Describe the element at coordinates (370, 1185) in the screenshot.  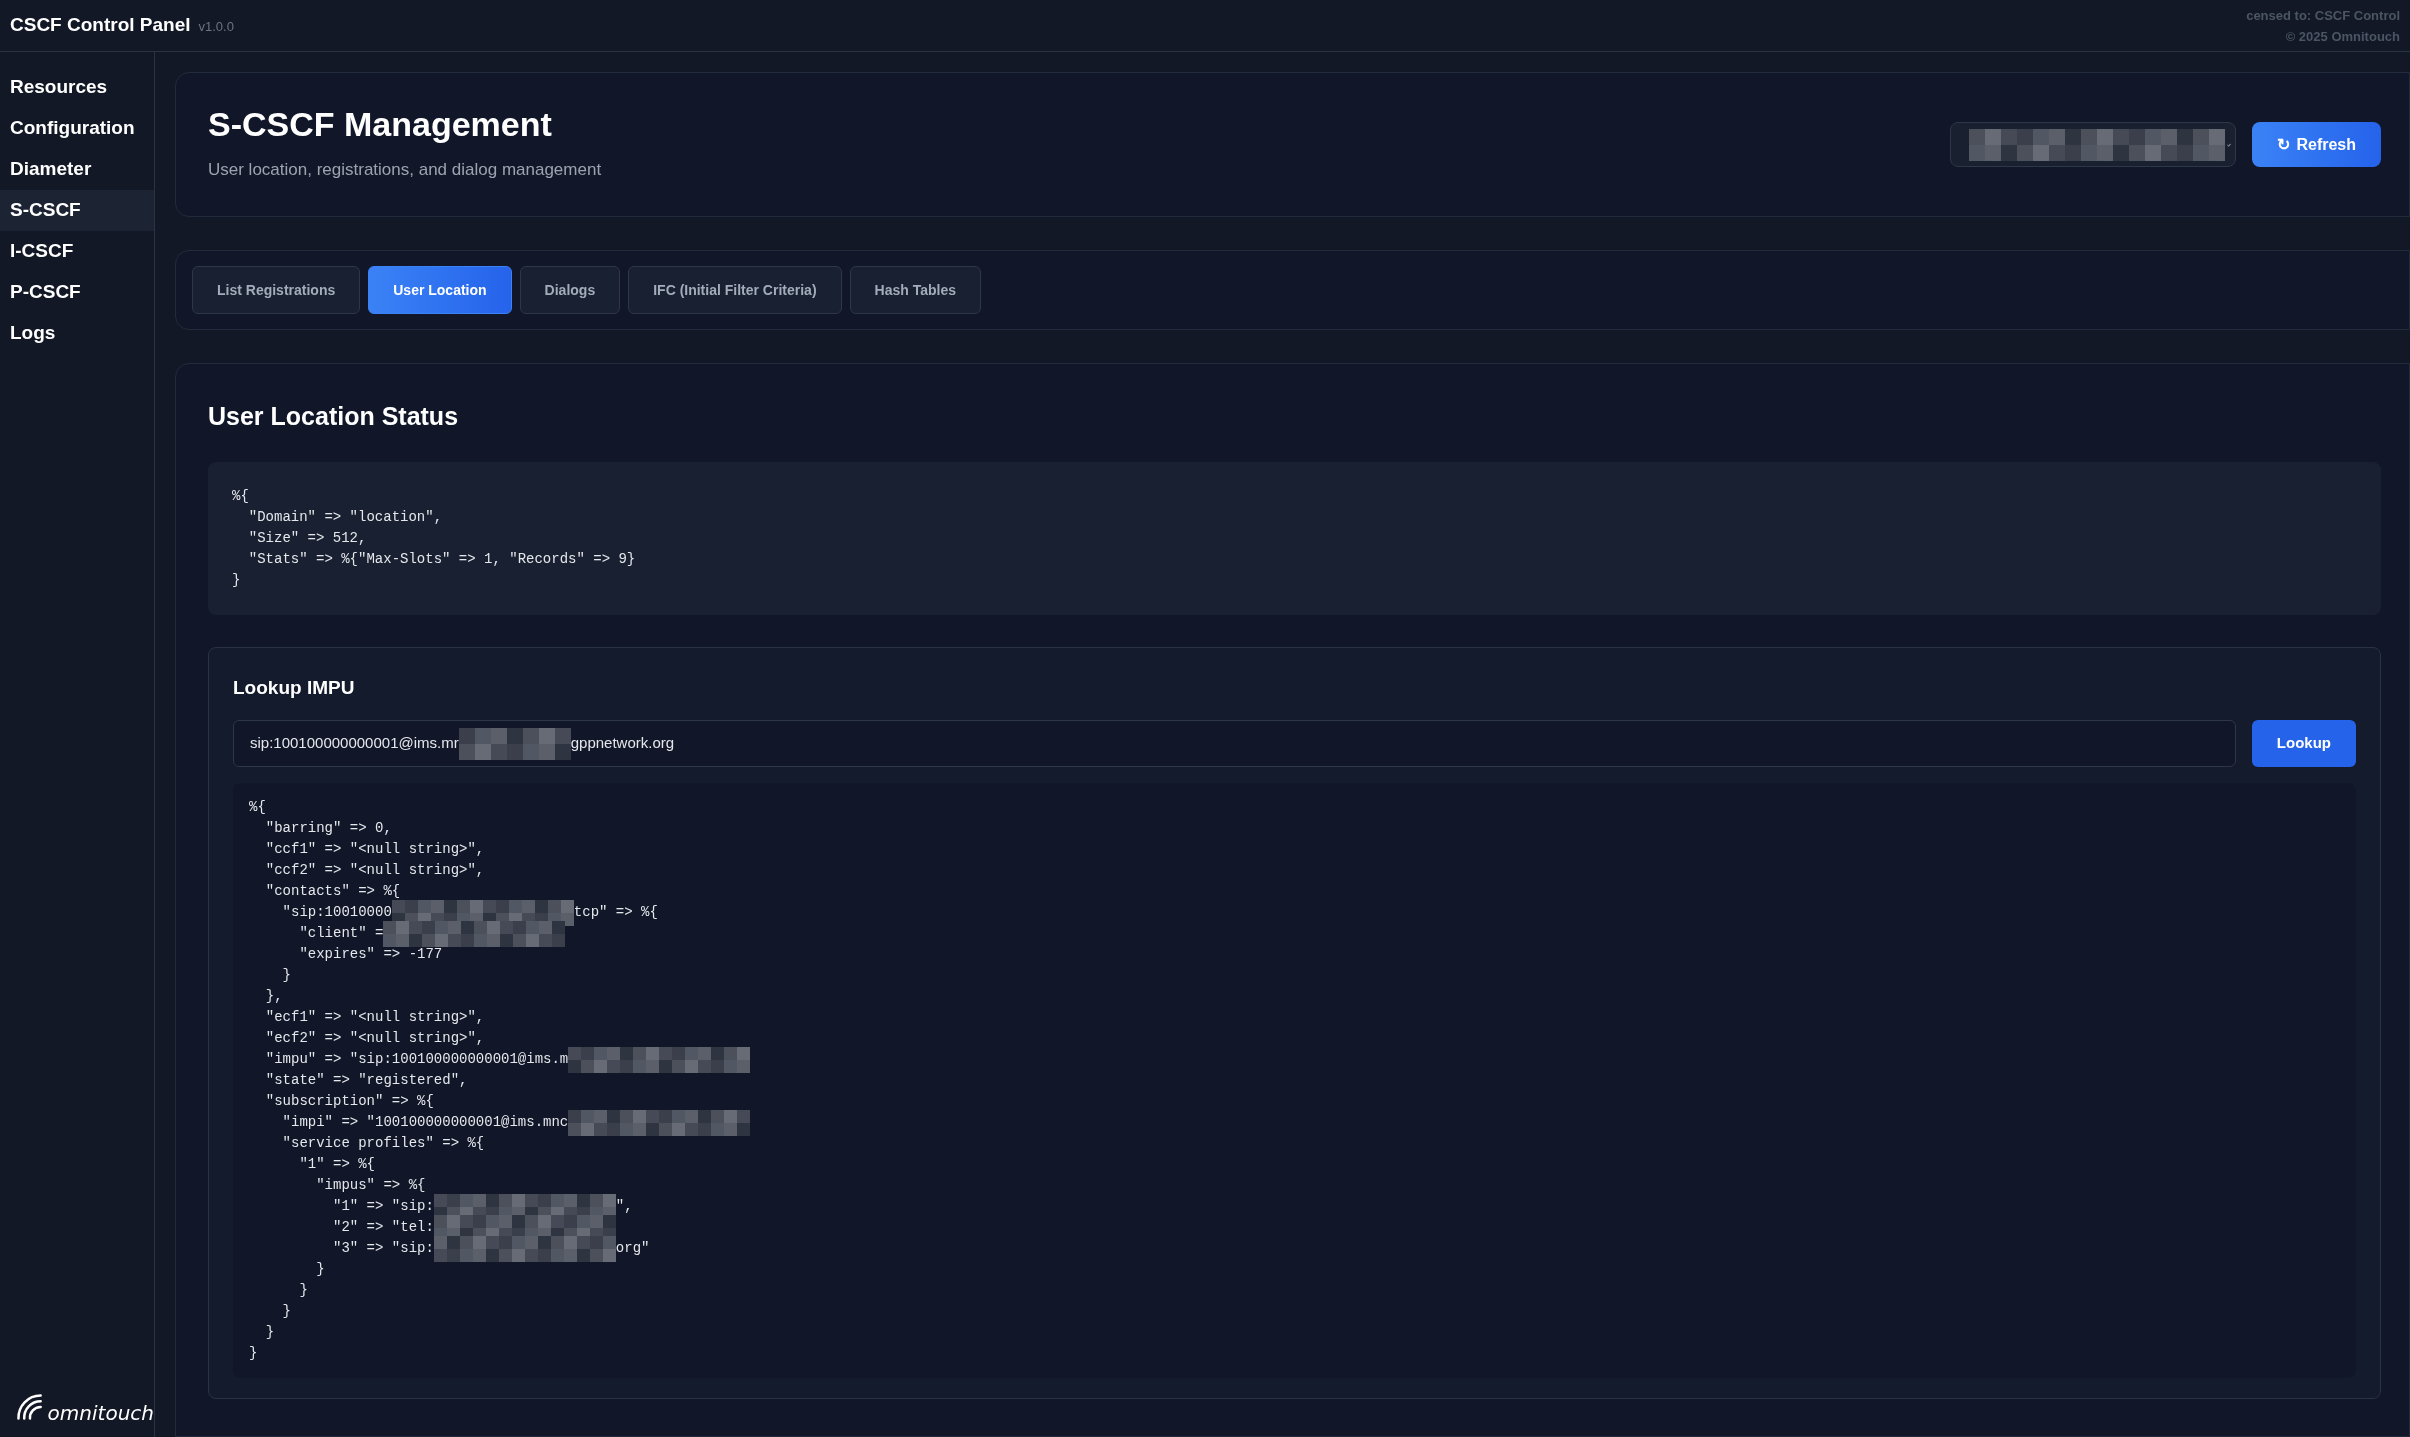
I see `code-line: "impus" => %{` at that location.